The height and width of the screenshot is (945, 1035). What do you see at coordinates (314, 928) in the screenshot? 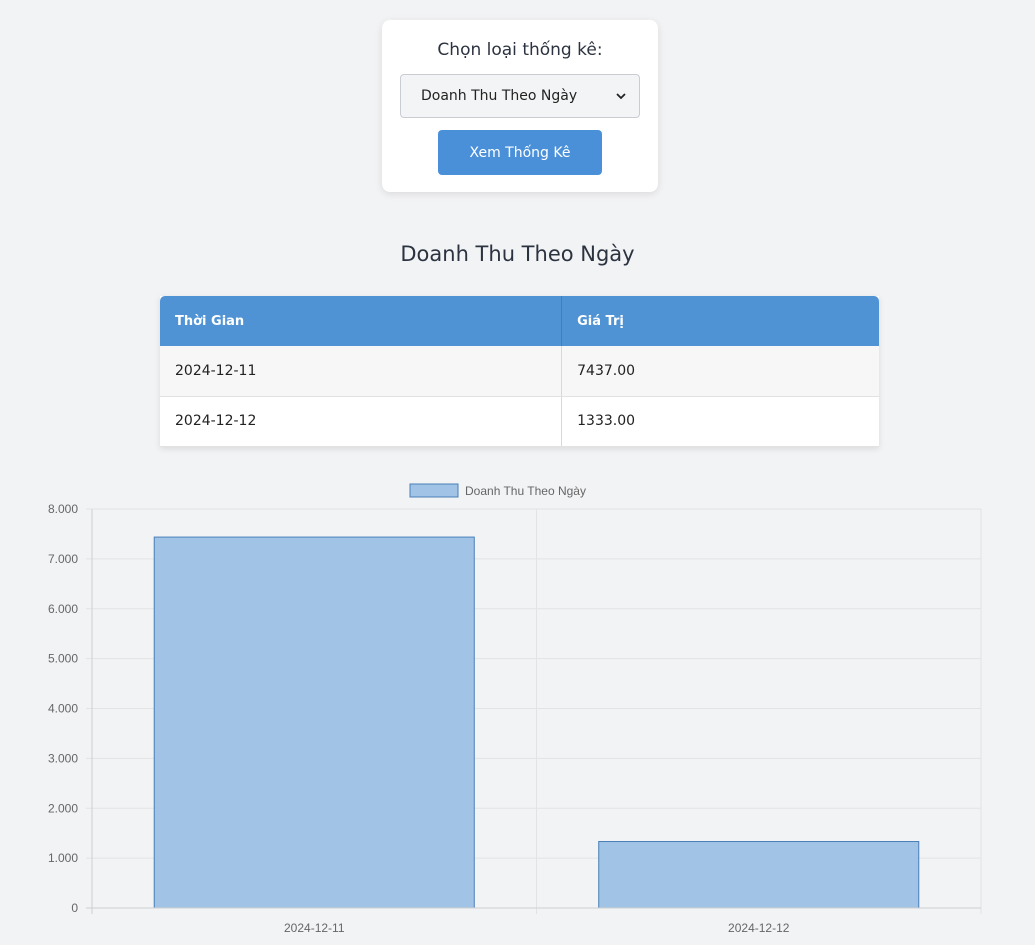
I see `x-tick-label: 2024-12-11` at bounding box center [314, 928].